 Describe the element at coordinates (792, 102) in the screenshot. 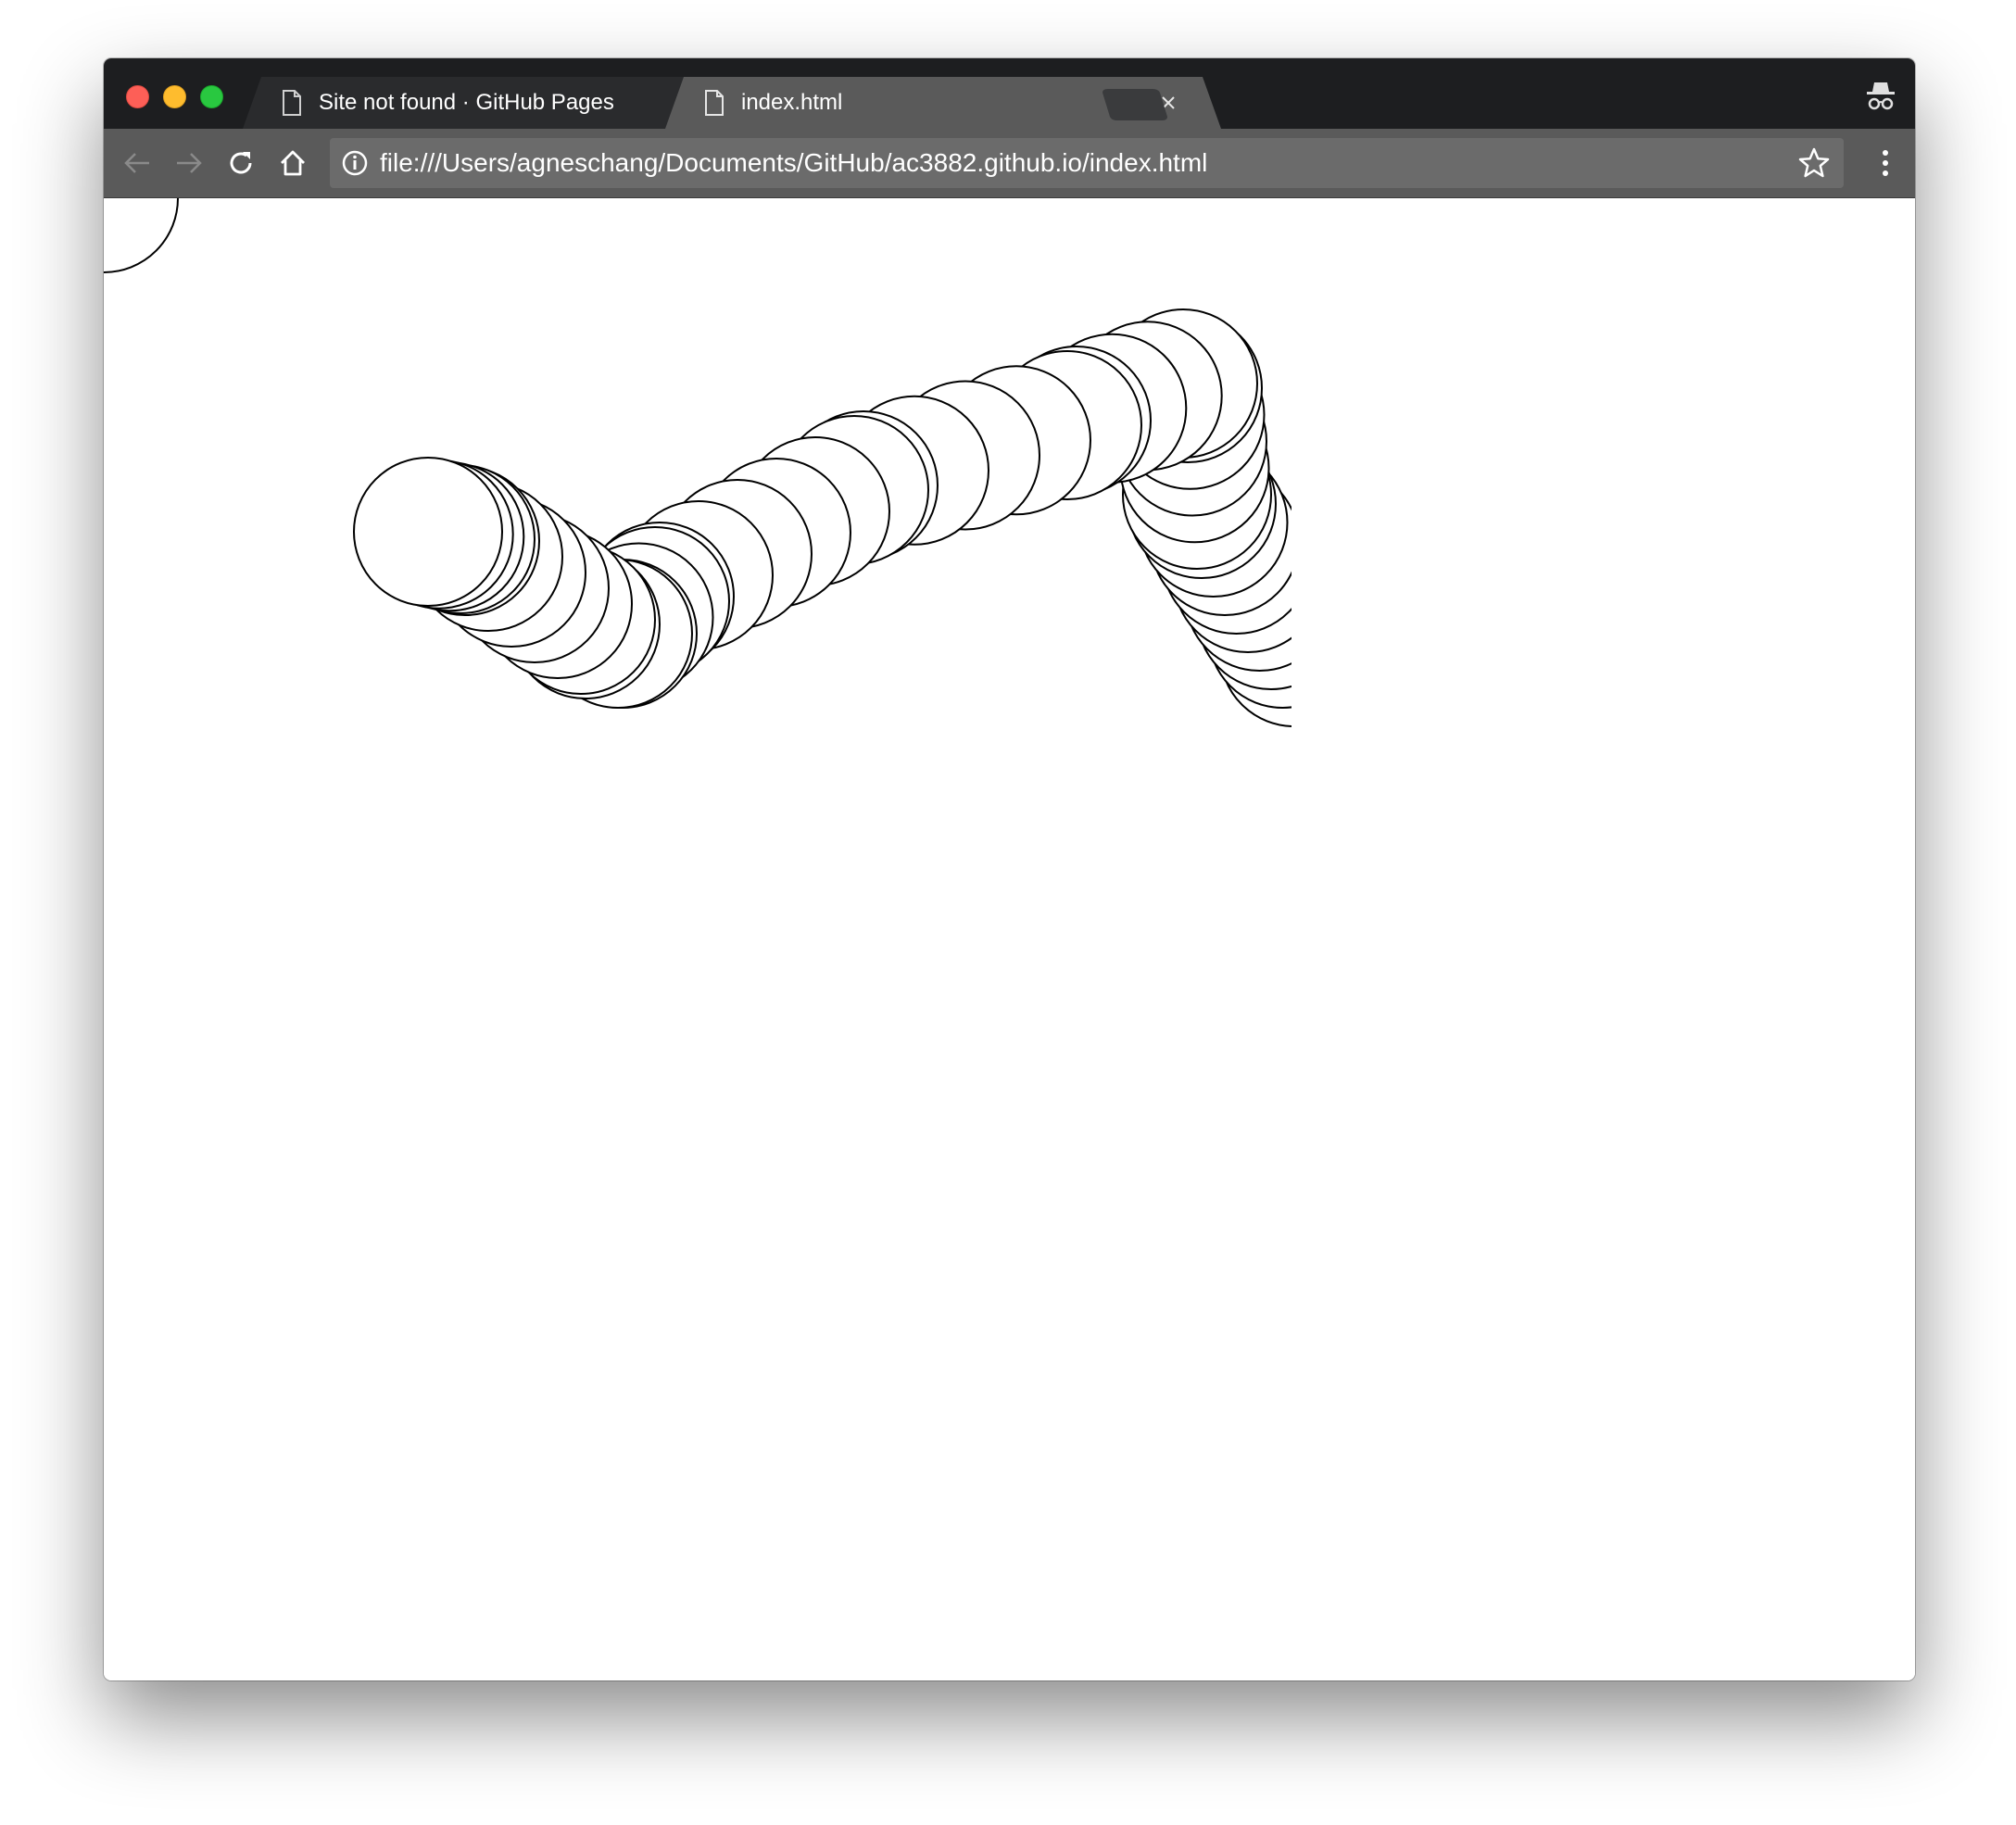

I see `tab-title: index.html` at that location.